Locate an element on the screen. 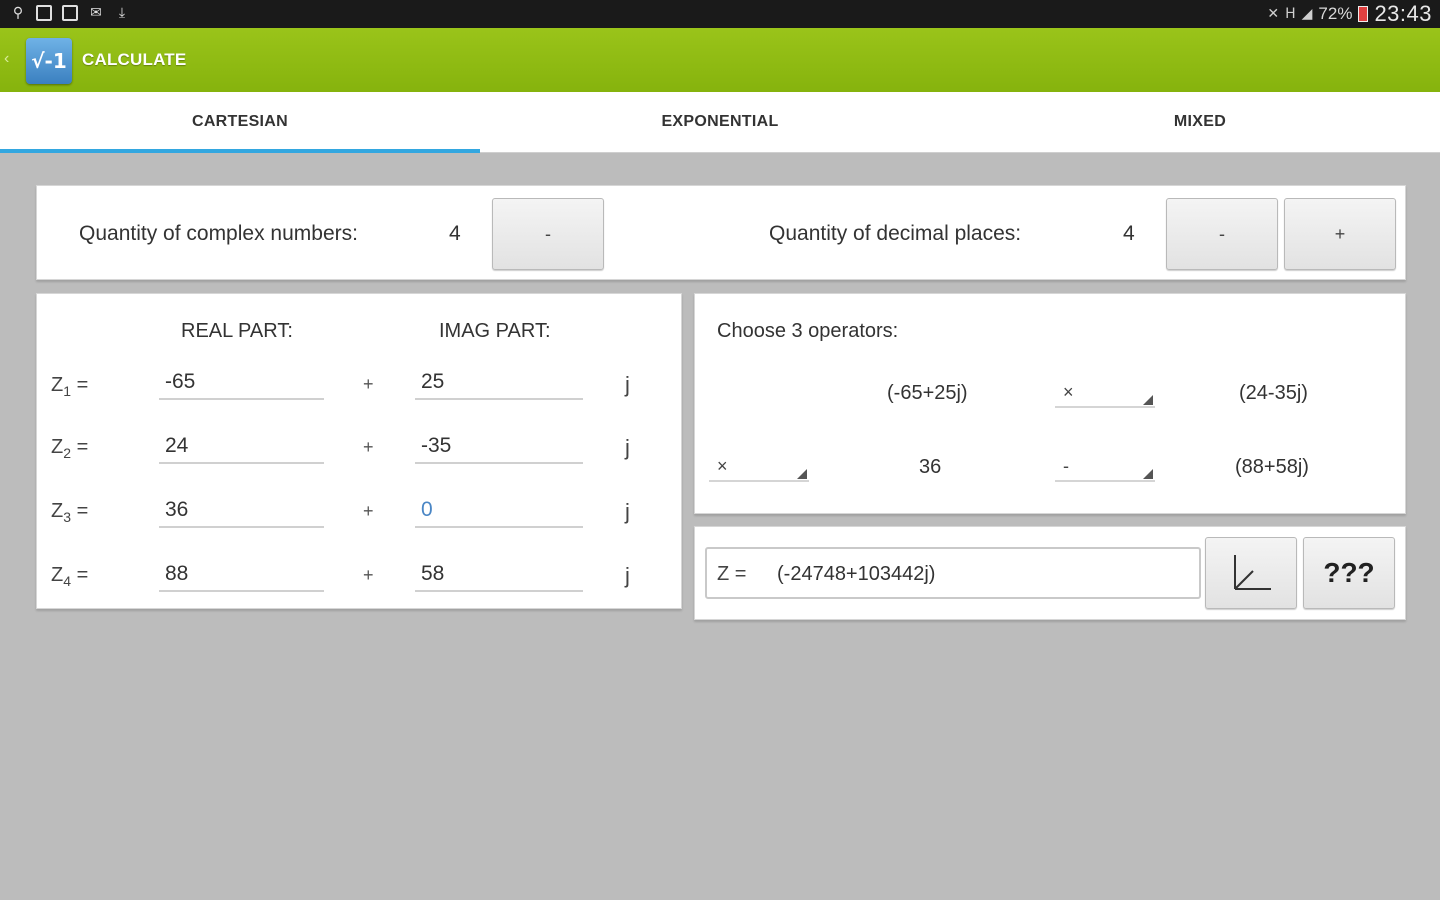  image-icon is located at coordinates (70, 13).